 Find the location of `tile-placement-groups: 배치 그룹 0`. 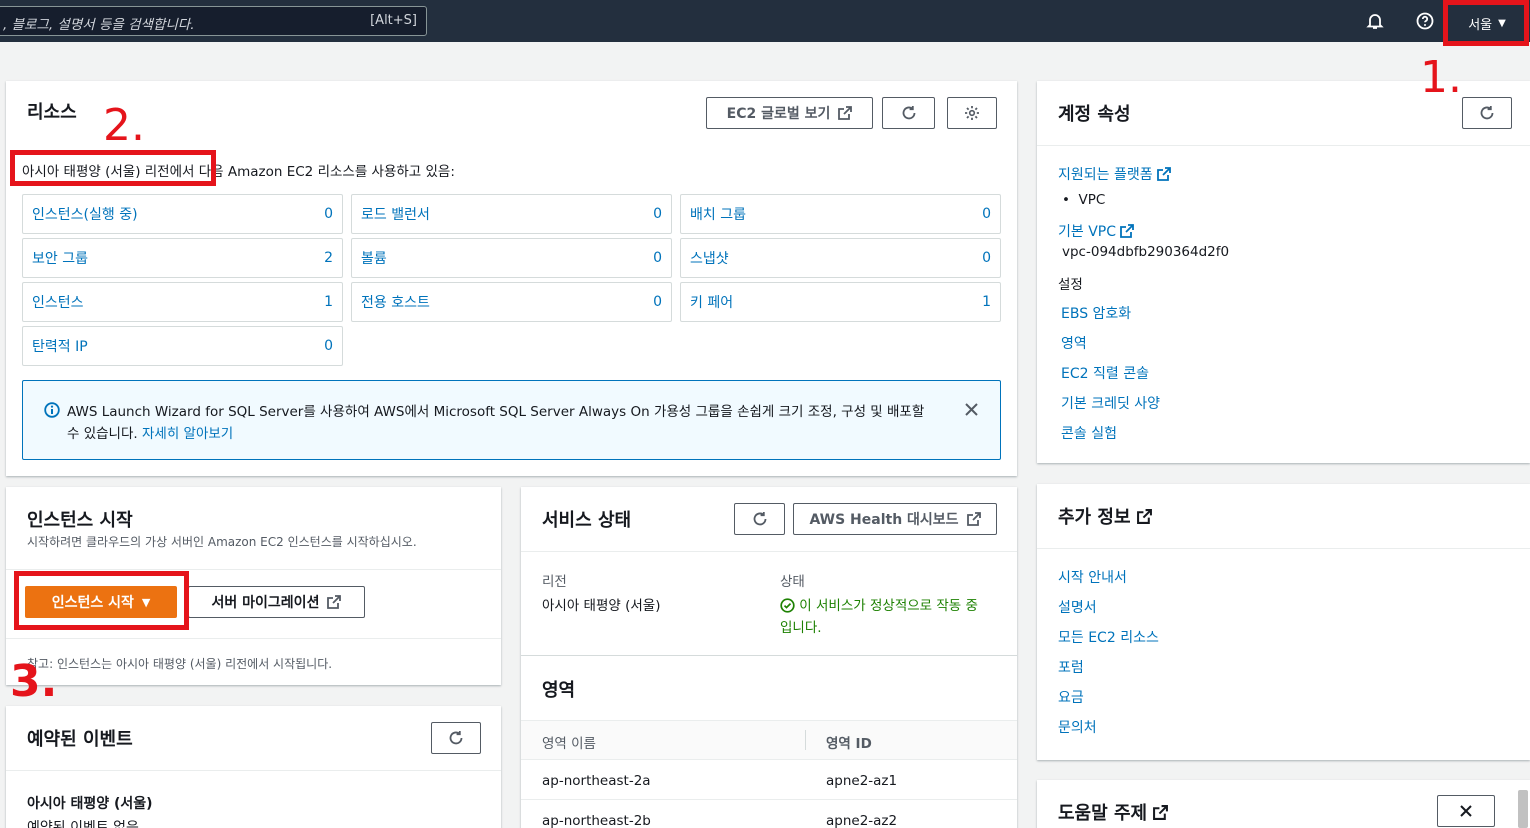

tile-placement-groups: 배치 그룹 0 is located at coordinates (840, 214).